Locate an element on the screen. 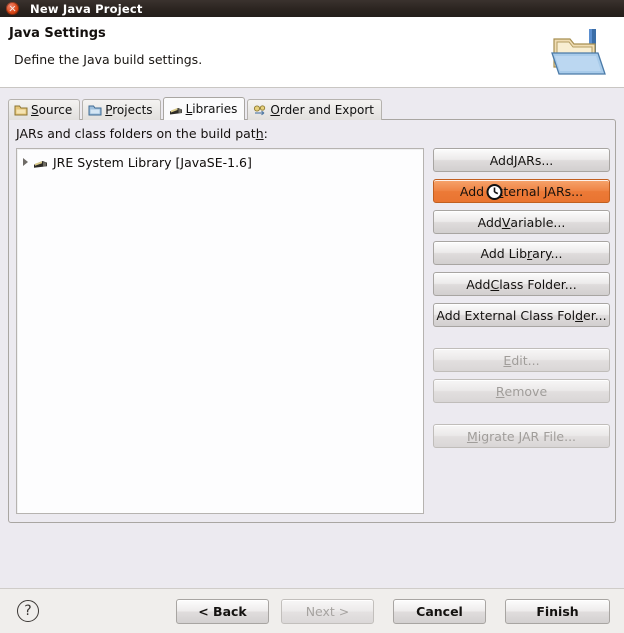  tab-libraries-label: Libraries is located at coordinates (211, 109).